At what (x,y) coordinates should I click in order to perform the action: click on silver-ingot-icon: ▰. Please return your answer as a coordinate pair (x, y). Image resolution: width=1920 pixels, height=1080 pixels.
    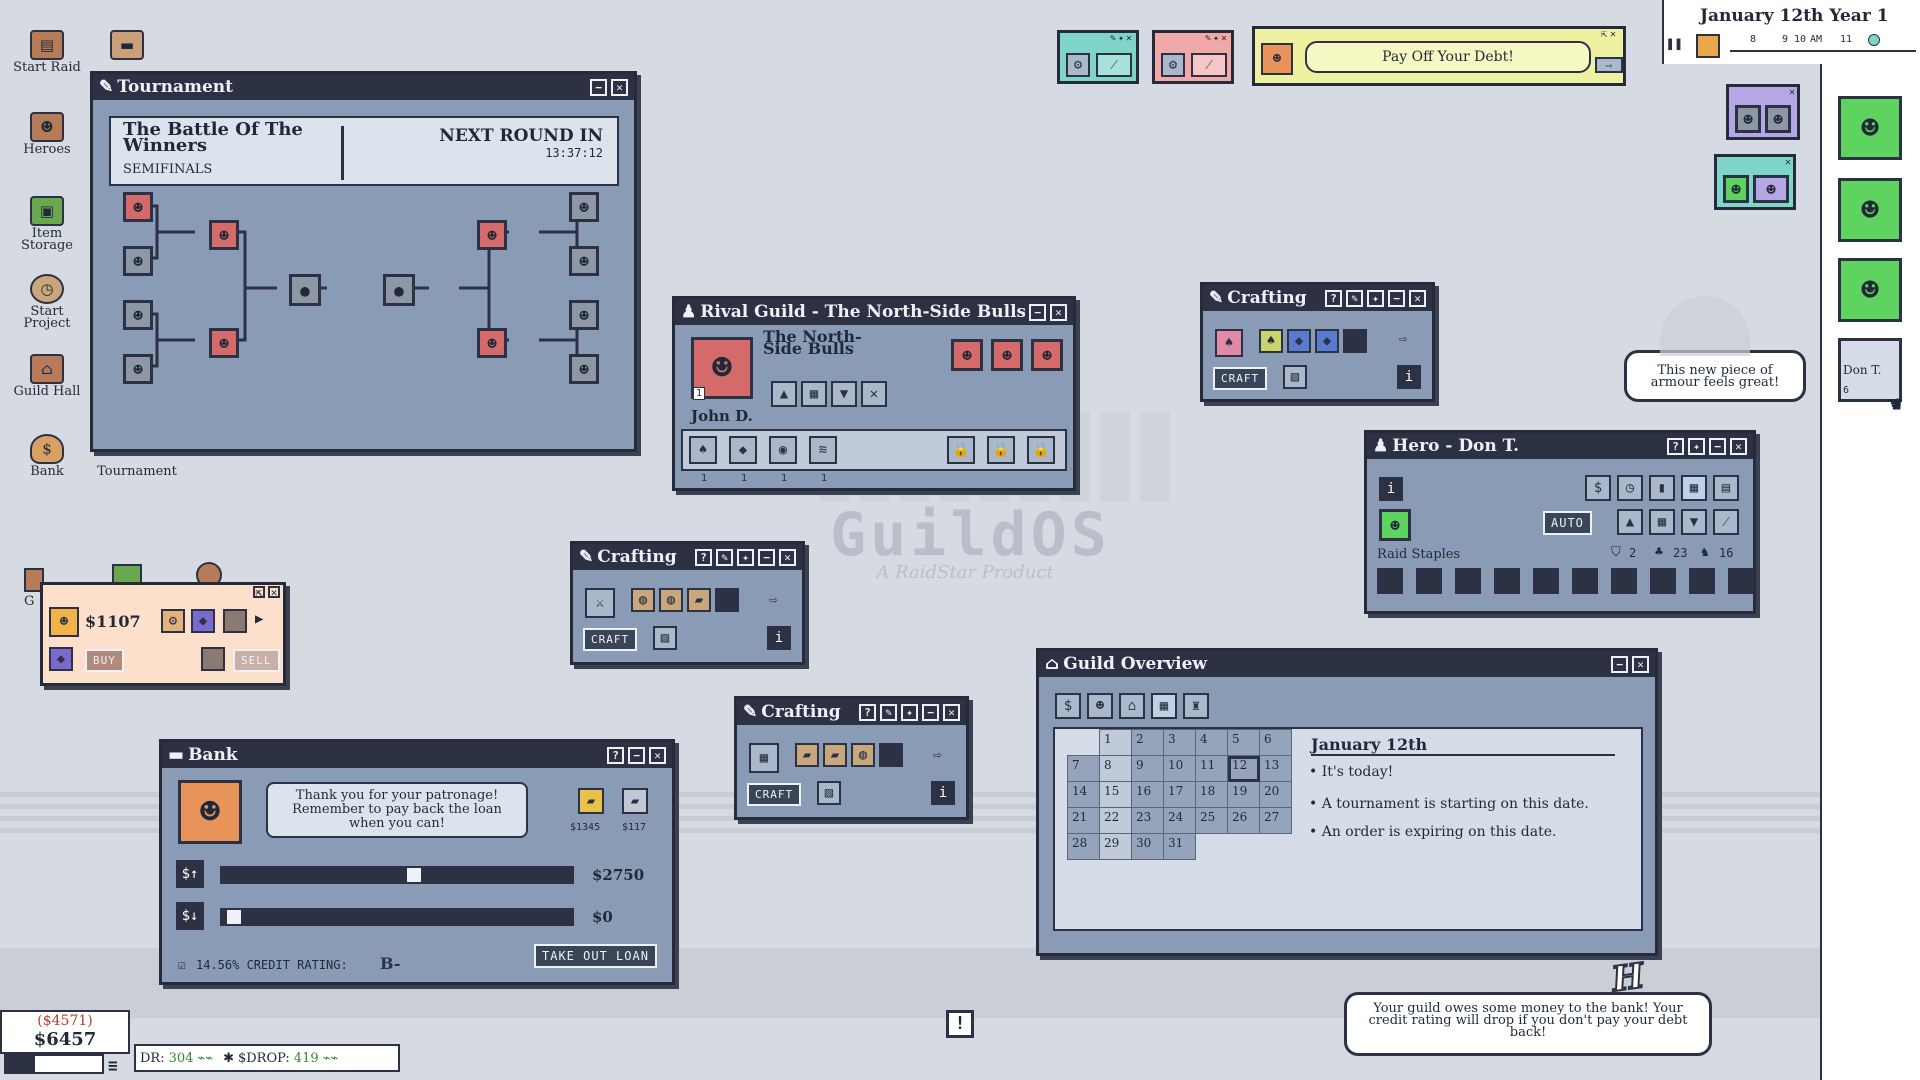
    Looking at the image, I should click on (635, 801).